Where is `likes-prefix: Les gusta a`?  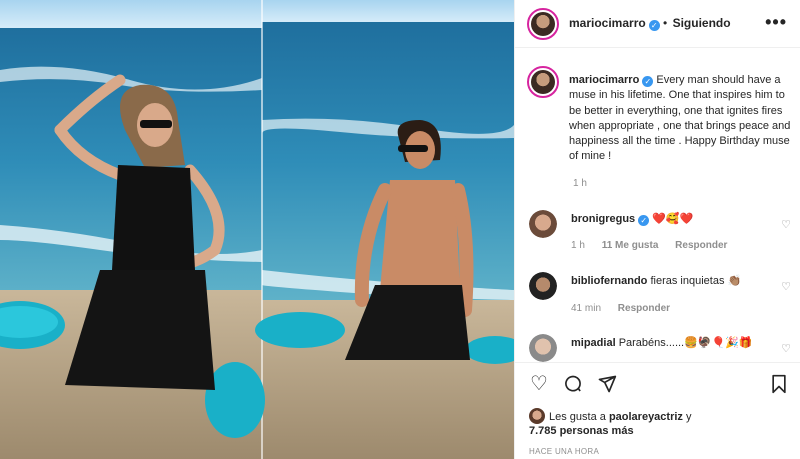
likes-prefix: Les gusta a is located at coordinates (579, 417).